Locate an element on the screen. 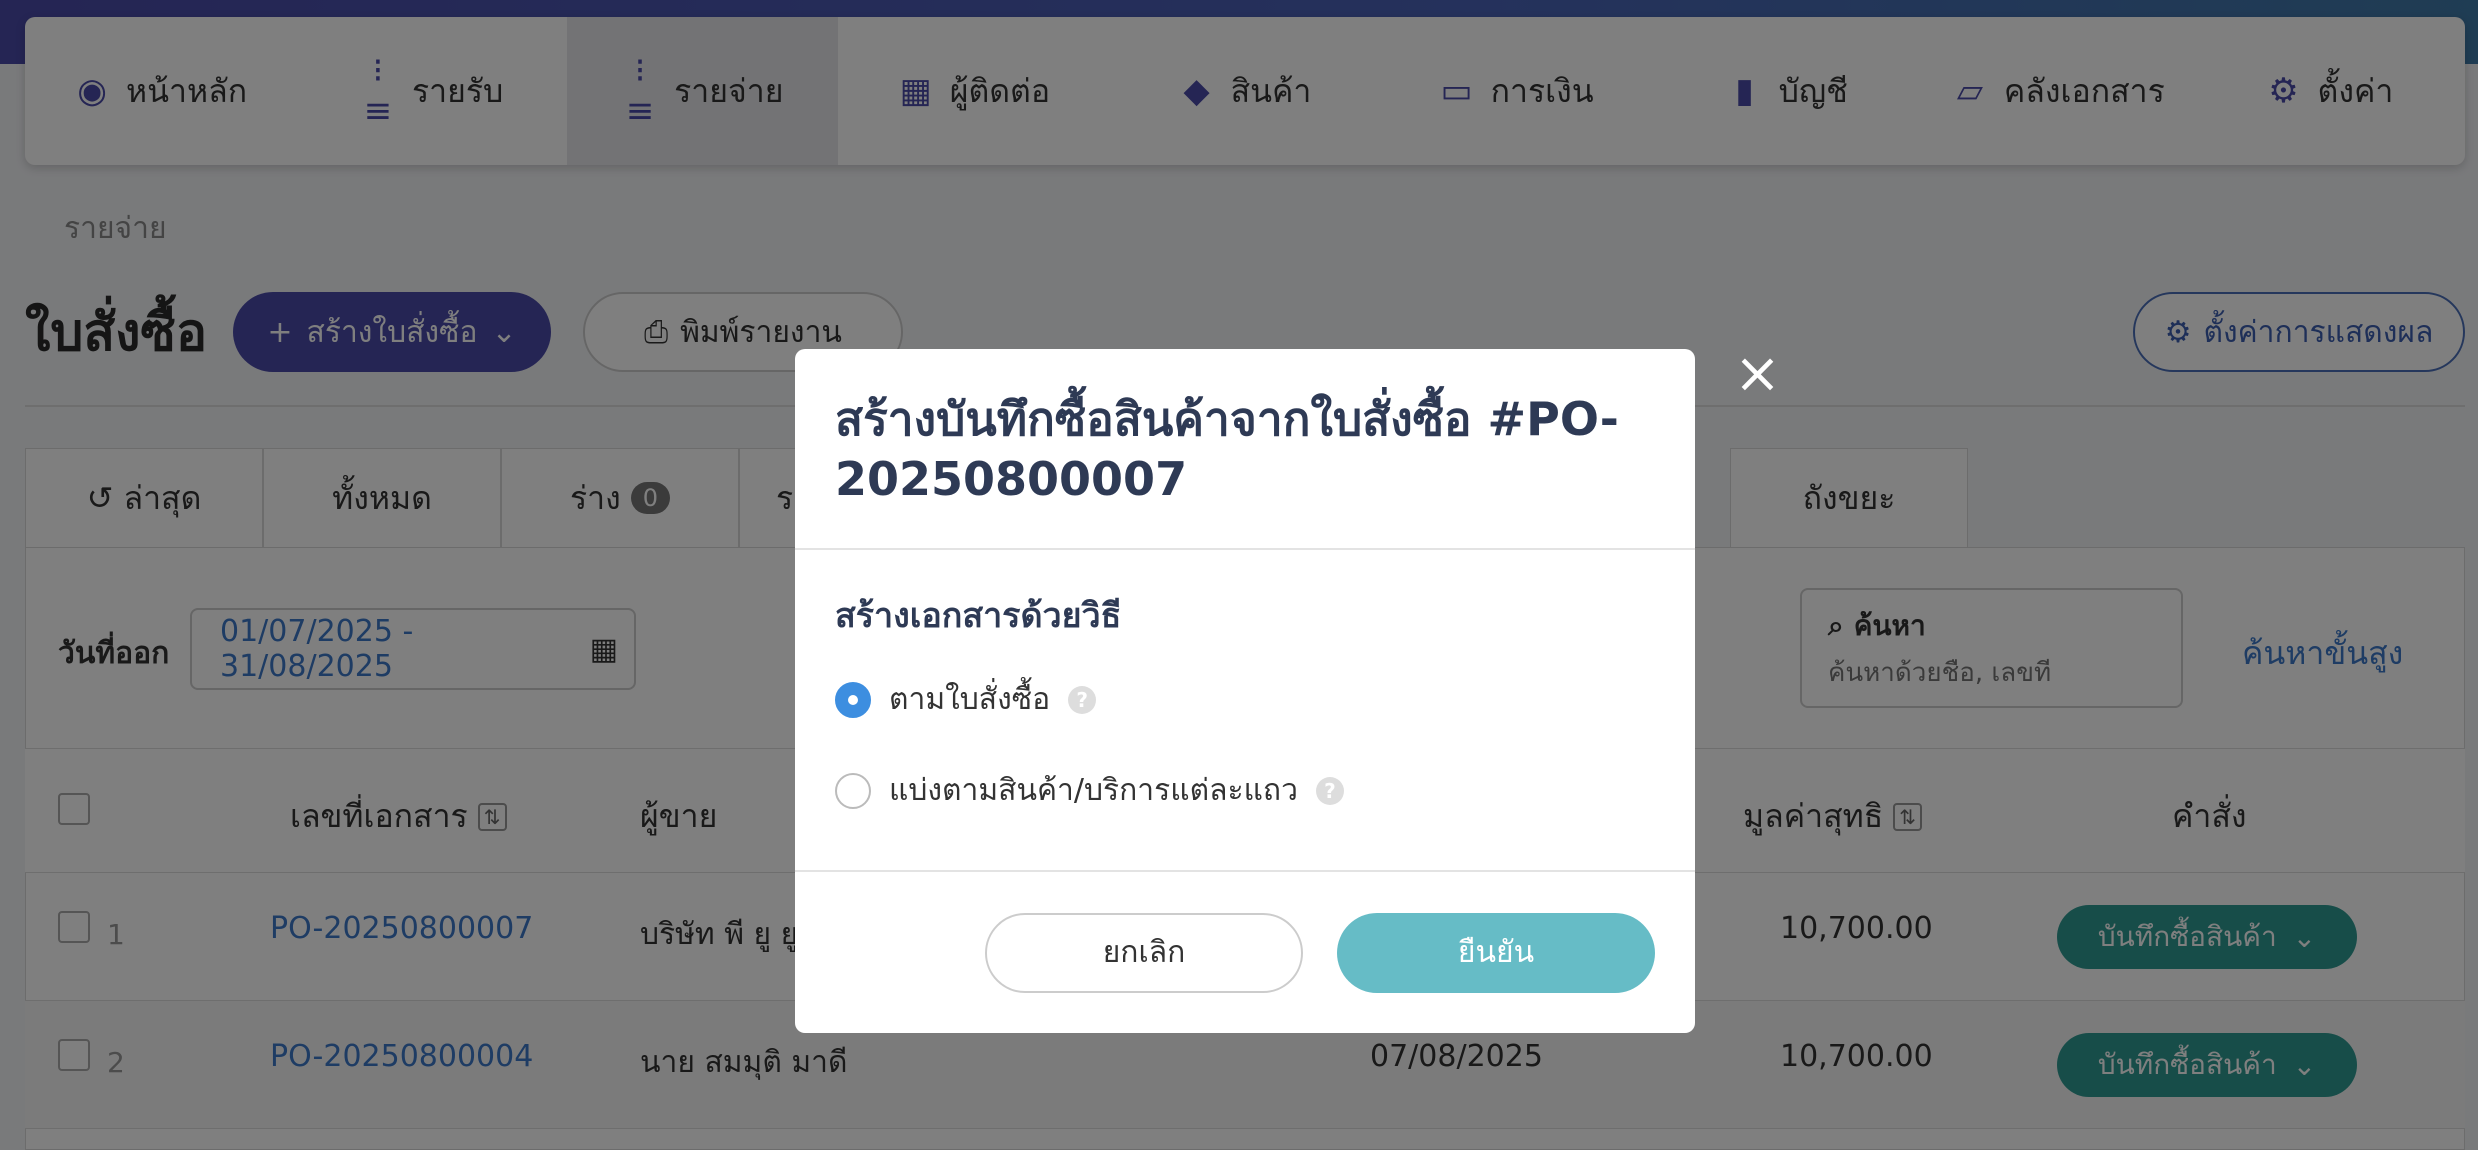 The image size is (2478, 1150). close-icon: × is located at coordinates (1757, 374).